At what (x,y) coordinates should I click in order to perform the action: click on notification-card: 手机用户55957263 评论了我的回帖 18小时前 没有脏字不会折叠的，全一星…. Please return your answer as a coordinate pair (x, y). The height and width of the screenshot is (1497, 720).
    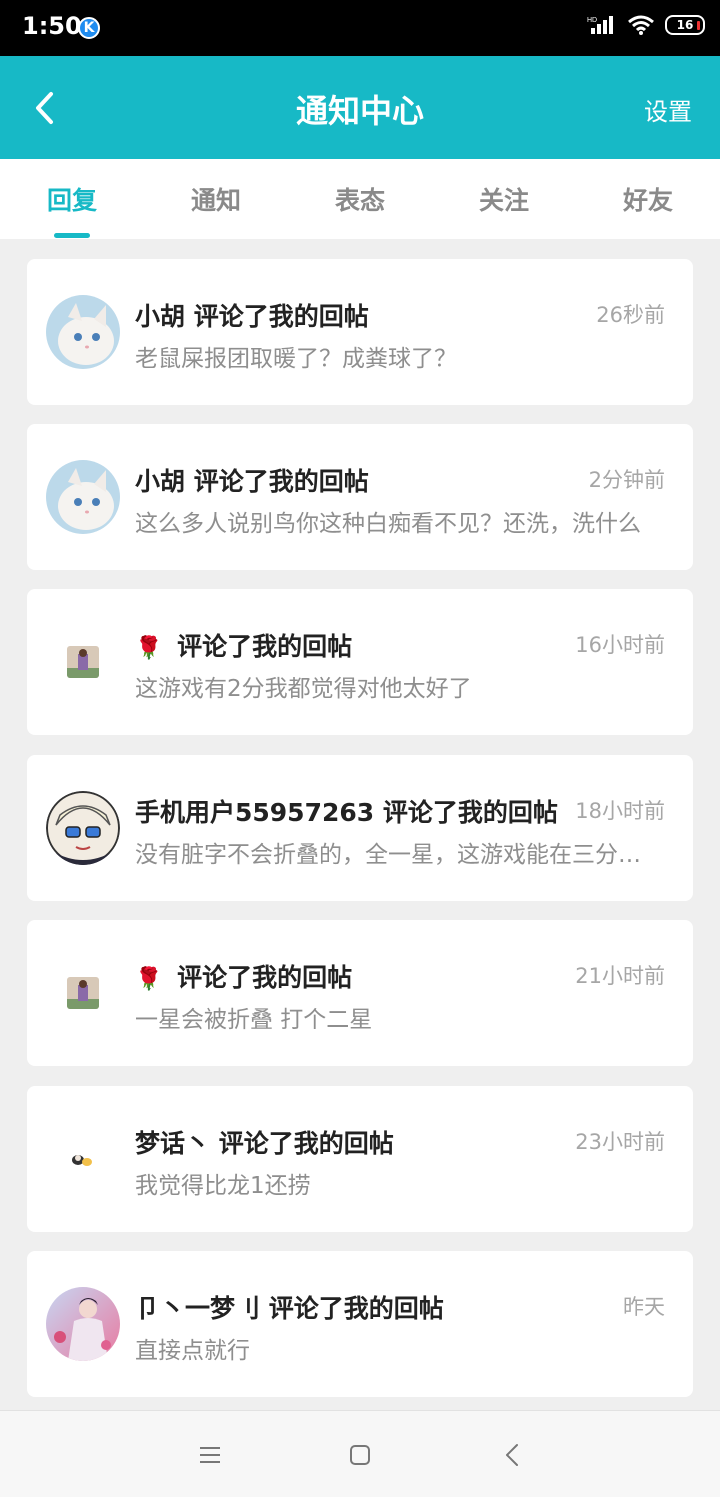
    Looking at the image, I should click on (360, 828).